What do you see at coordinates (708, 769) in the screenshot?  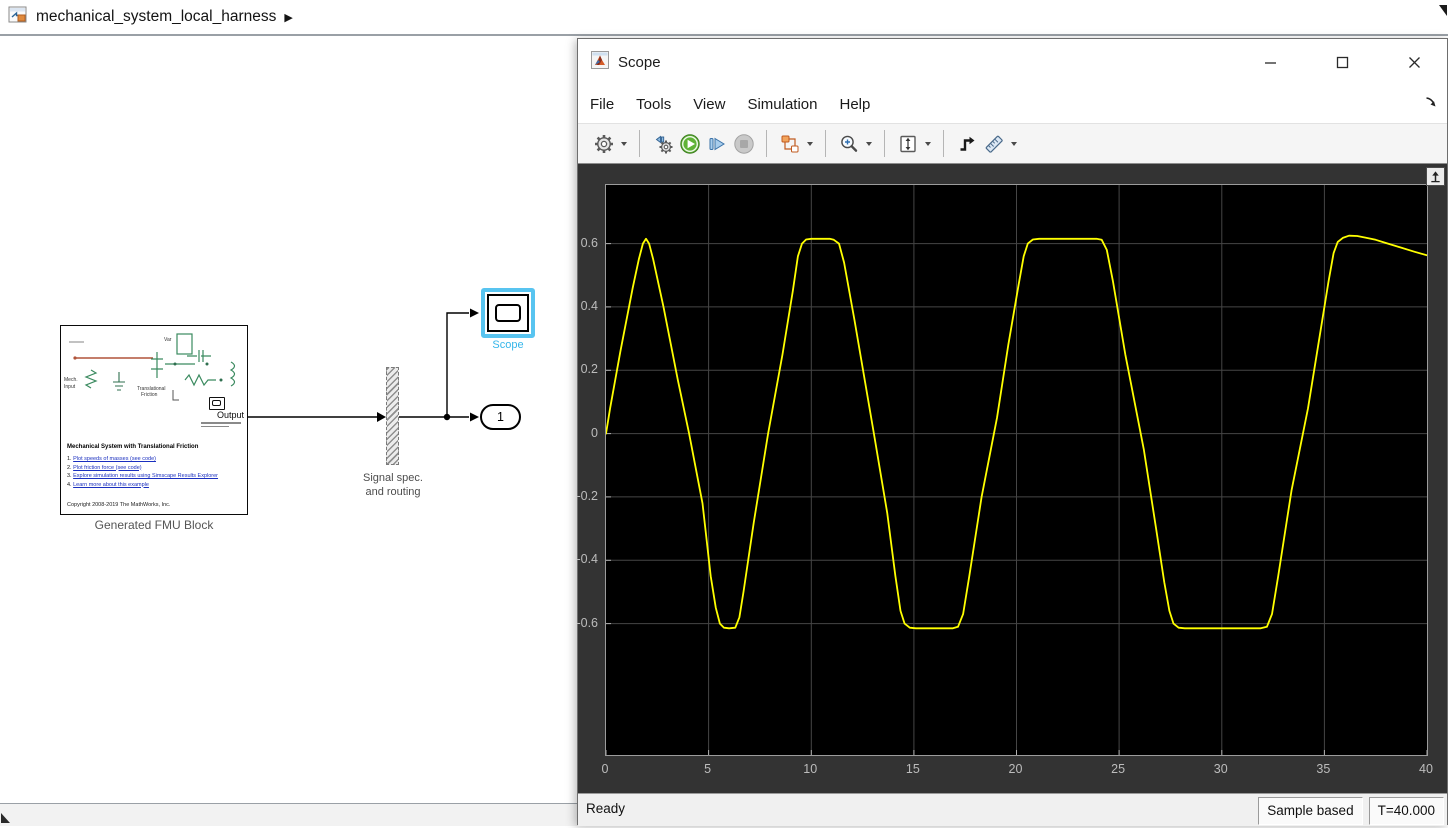 I see `x-tick-label: 5` at bounding box center [708, 769].